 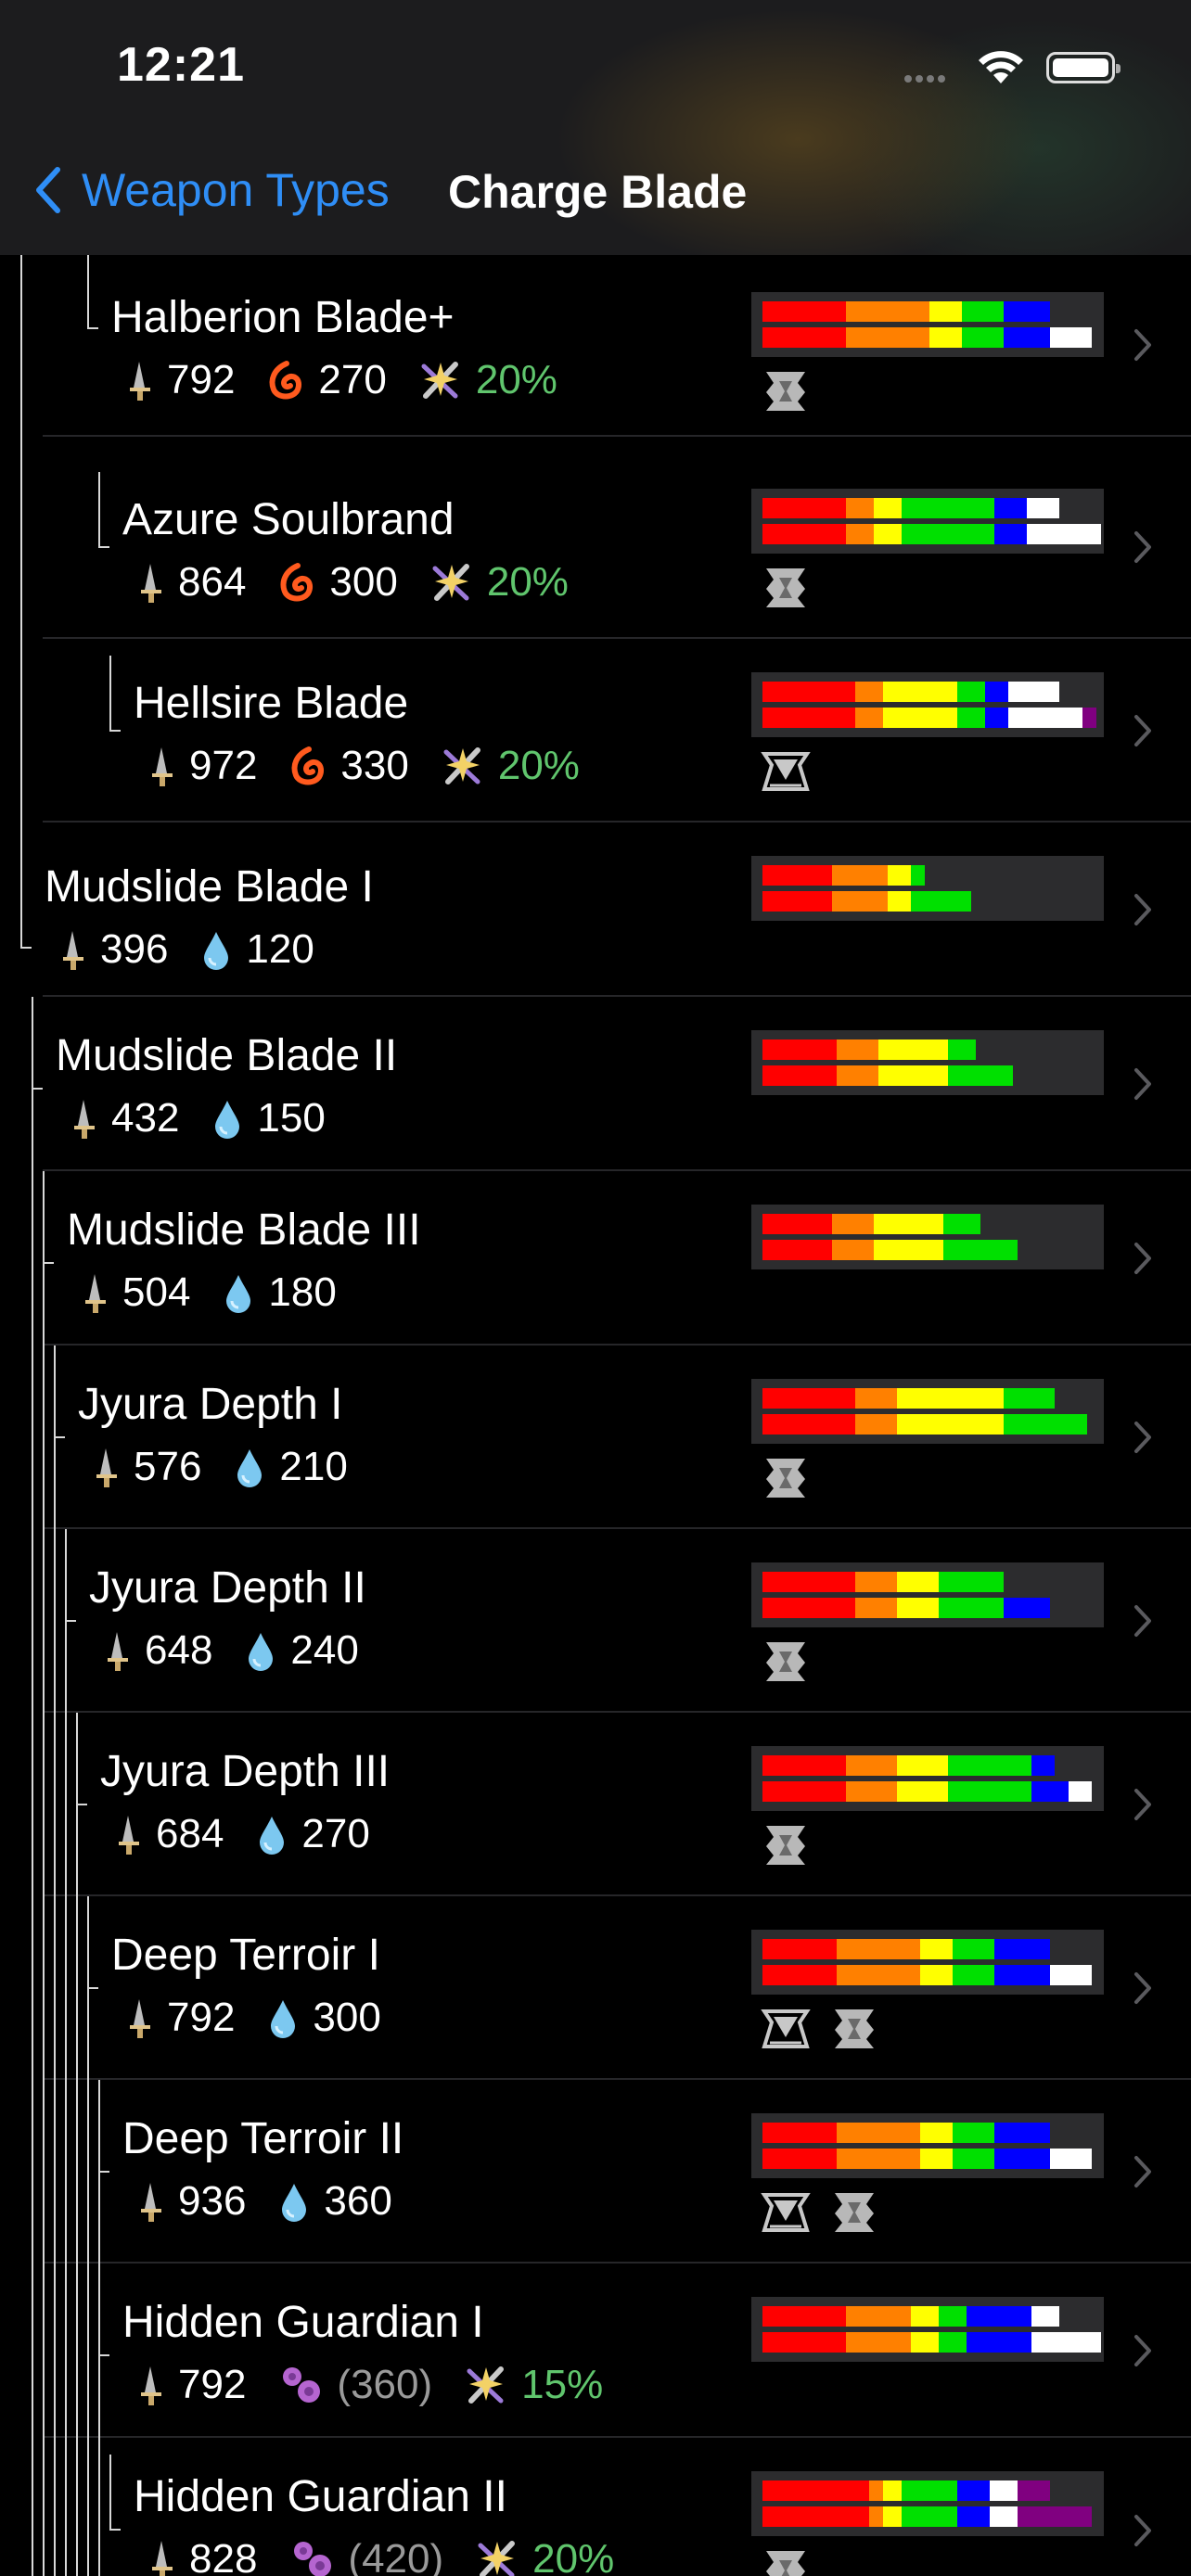 I want to click on weapon-stats: 396 120, so click(x=202, y=950).